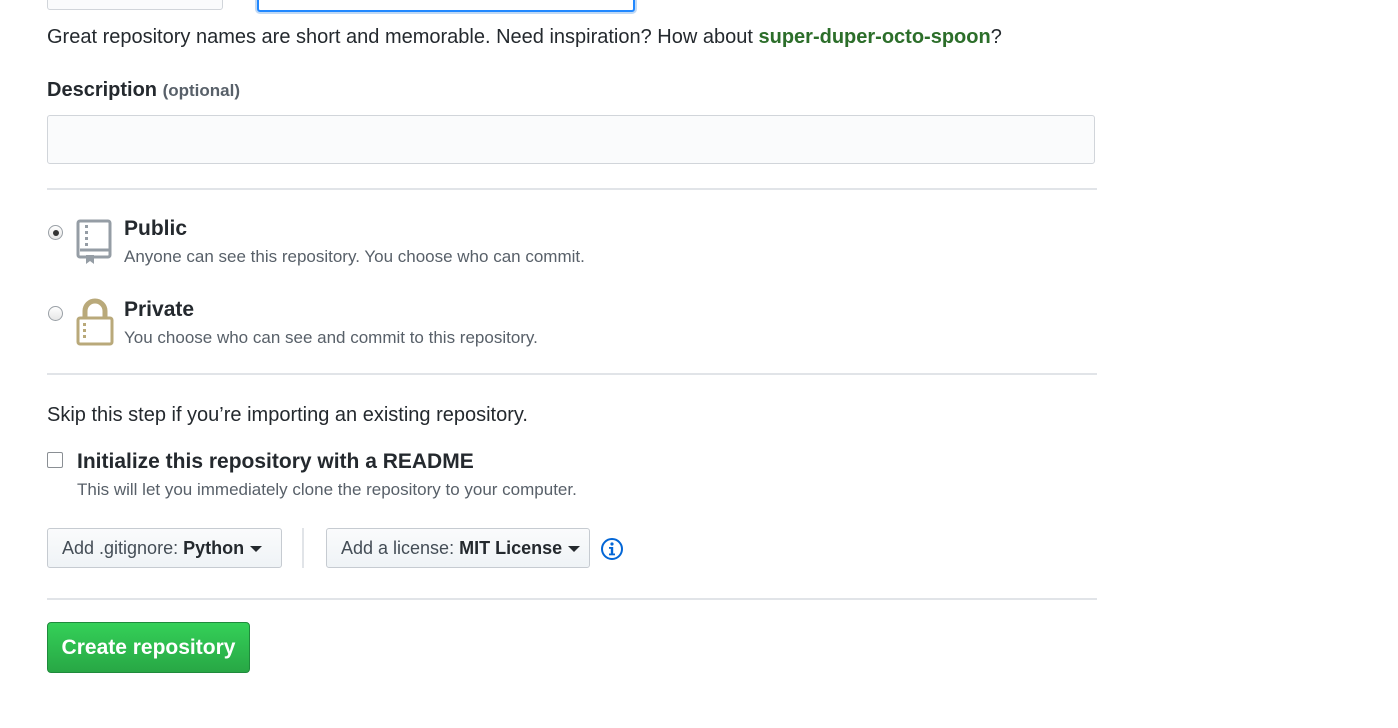 The height and width of the screenshot is (728, 1398). I want to click on hint-suffix: ?, so click(996, 37).